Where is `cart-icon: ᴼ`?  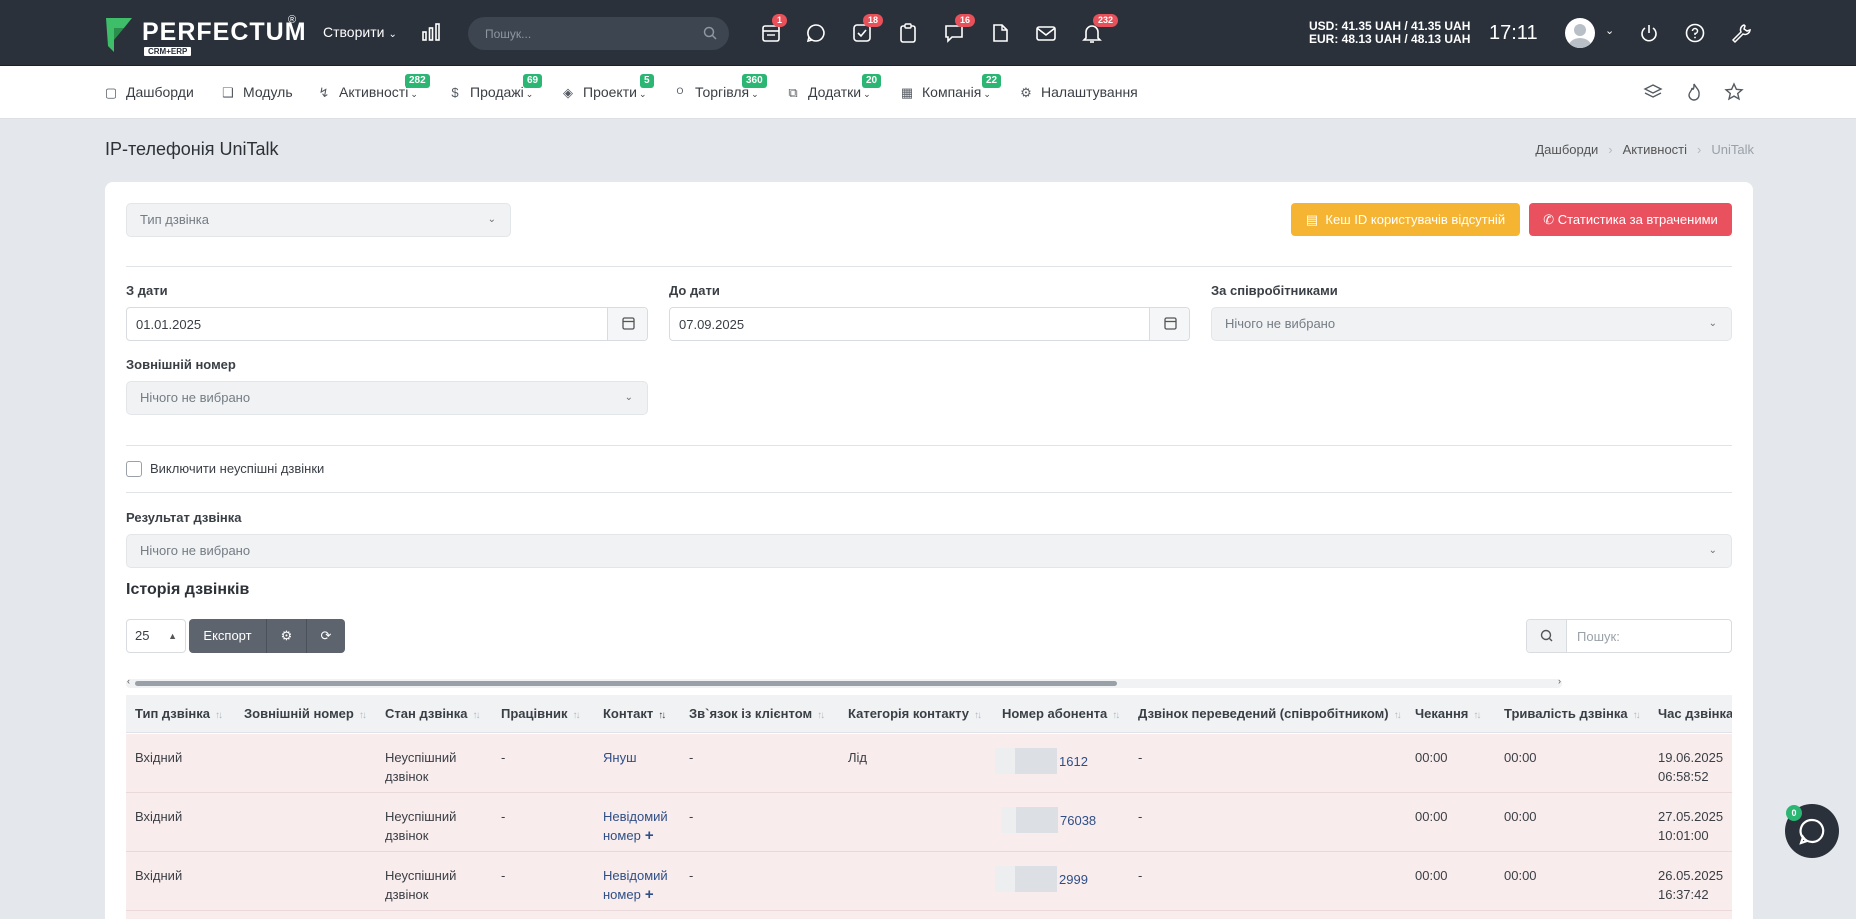
cart-icon: ᴼ is located at coordinates (680, 92).